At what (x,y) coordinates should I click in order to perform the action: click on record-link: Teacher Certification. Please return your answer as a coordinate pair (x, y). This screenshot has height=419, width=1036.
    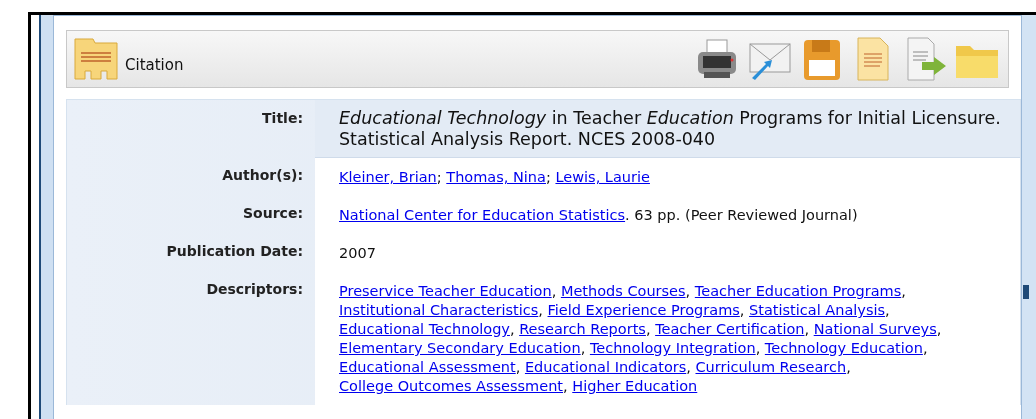
    Looking at the image, I should click on (730, 329).